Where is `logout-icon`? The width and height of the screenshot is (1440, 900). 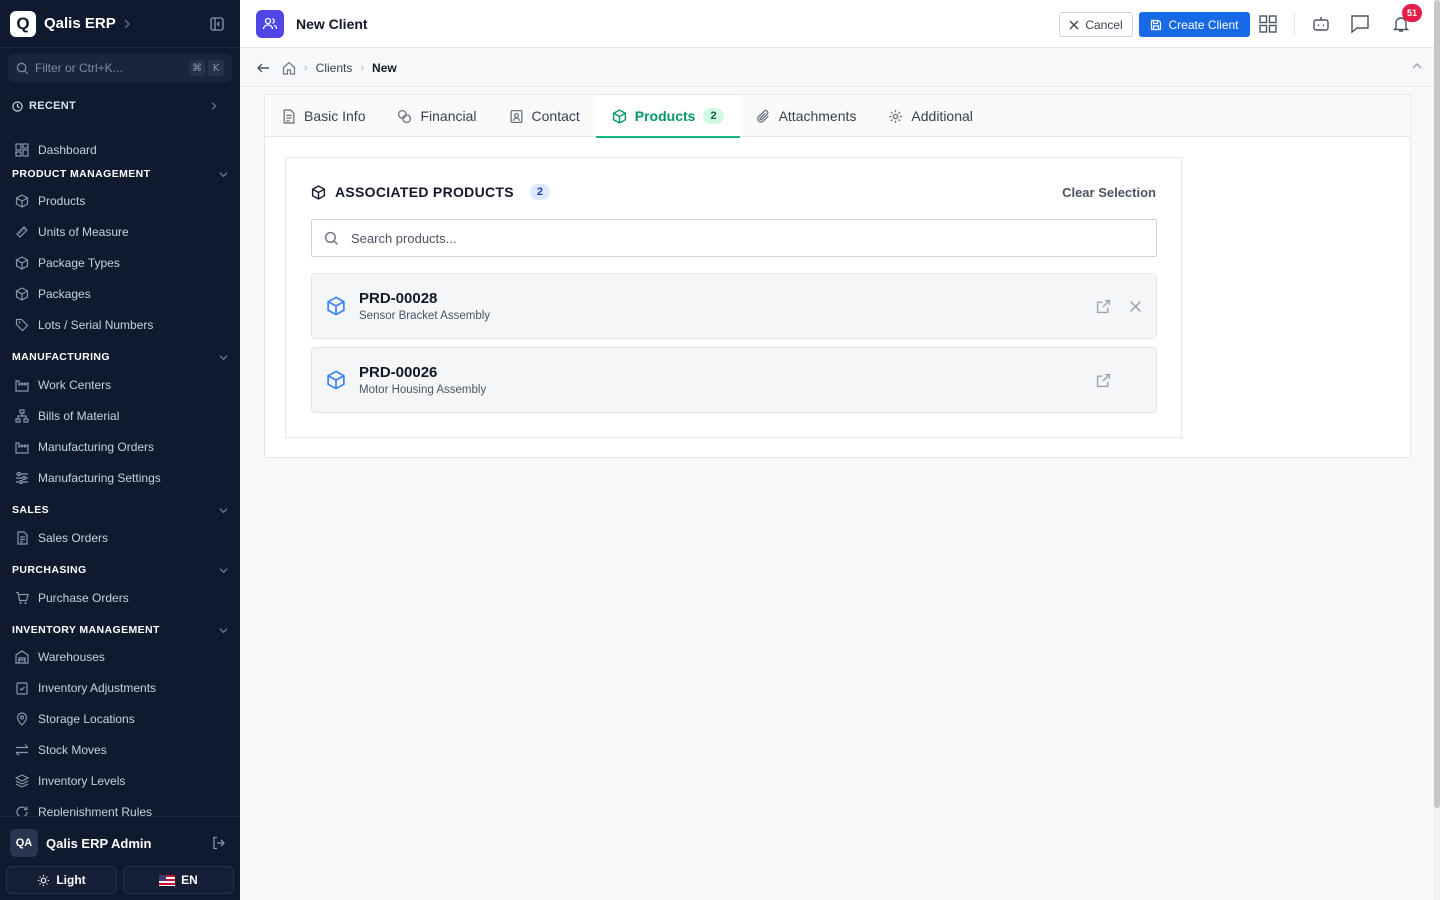
logout-icon is located at coordinates (219, 843).